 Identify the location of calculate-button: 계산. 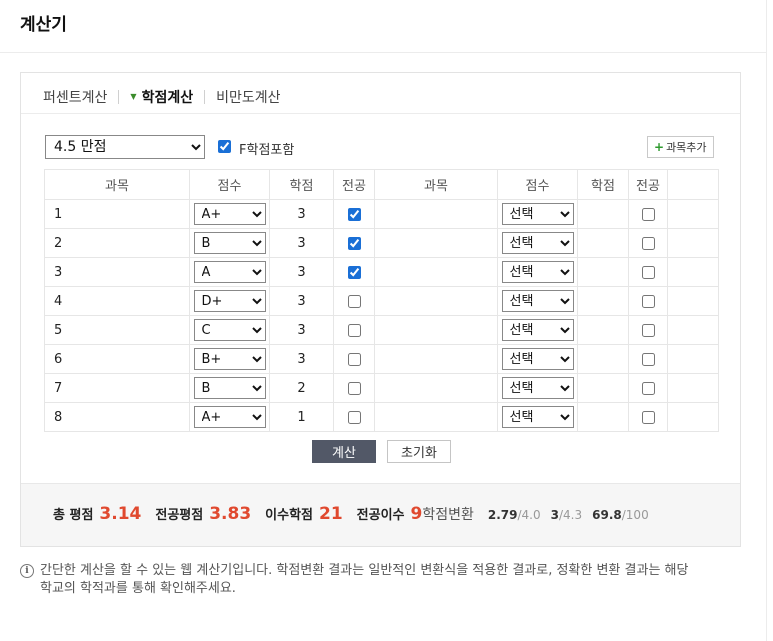
(344, 451).